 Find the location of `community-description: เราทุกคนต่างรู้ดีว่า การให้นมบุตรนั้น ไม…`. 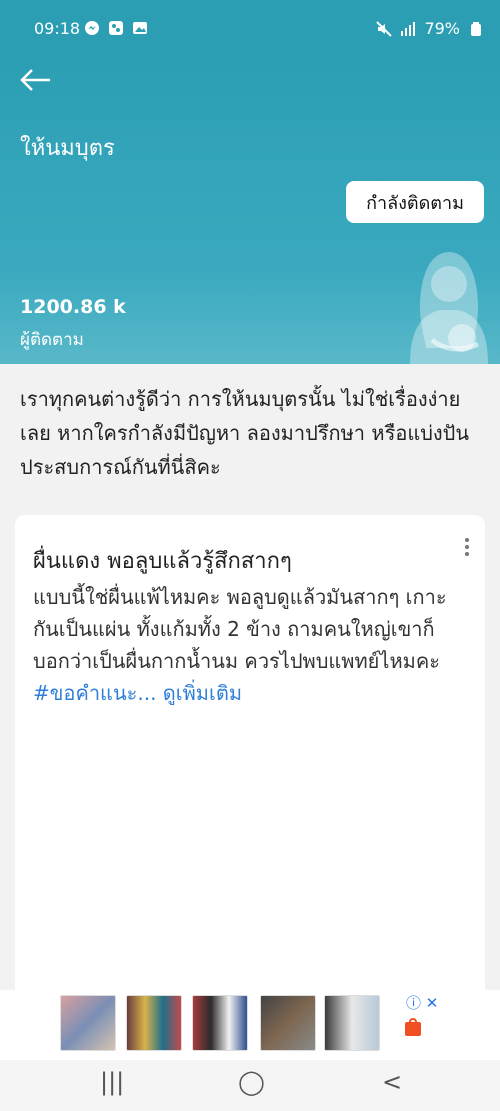

community-description: เราทุกคนต่างรู้ดีว่า การให้นมบุตรนั้น ไม… is located at coordinates (245, 433).